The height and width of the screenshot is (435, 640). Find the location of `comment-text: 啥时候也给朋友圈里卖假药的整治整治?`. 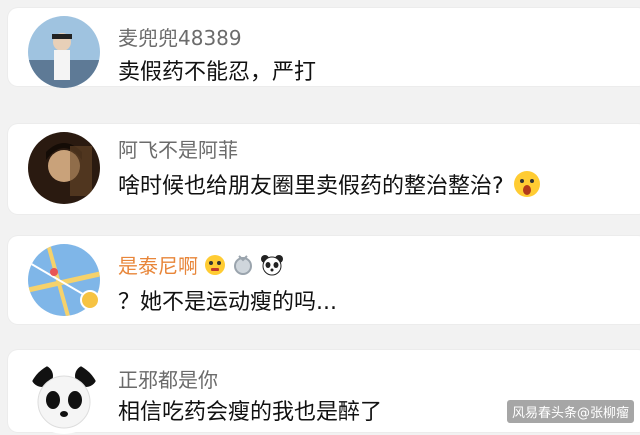

comment-text: 啥时候也给朋友圈里卖假药的整治整治? is located at coordinates (330, 184).